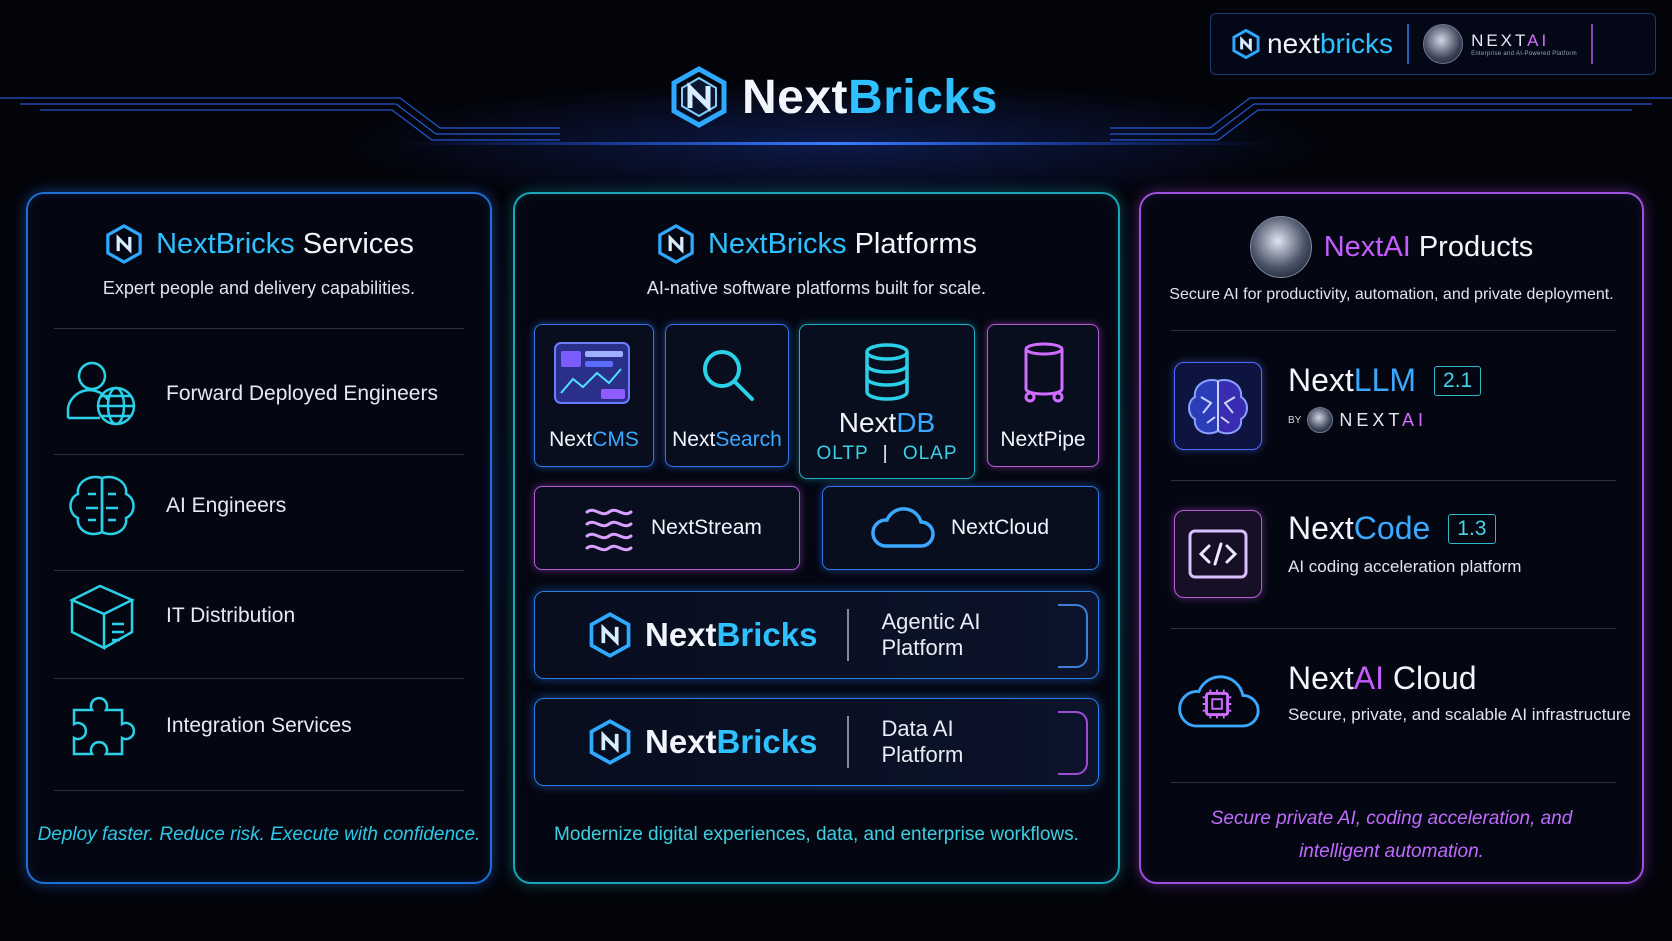 The height and width of the screenshot is (941, 1672). I want to click on tile-nextcloud: NextCloud, so click(960, 528).